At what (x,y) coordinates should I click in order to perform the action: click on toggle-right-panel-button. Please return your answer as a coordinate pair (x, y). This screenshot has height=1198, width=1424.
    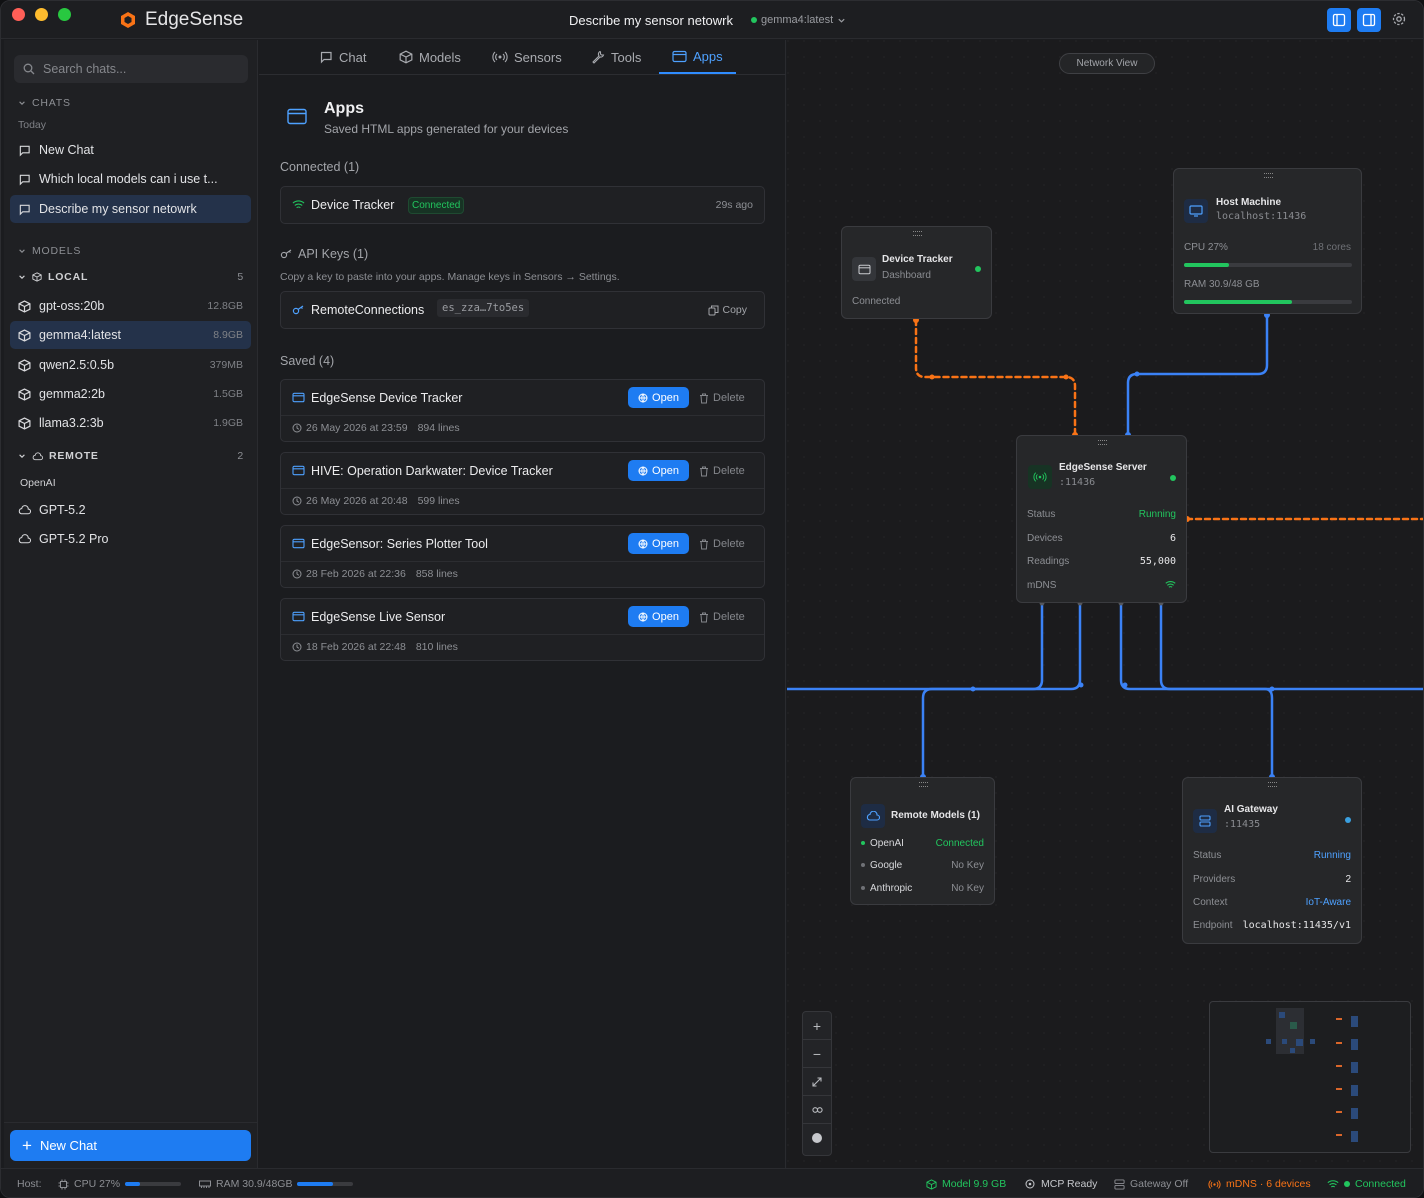
    Looking at the image, I should click on (1369, 20).